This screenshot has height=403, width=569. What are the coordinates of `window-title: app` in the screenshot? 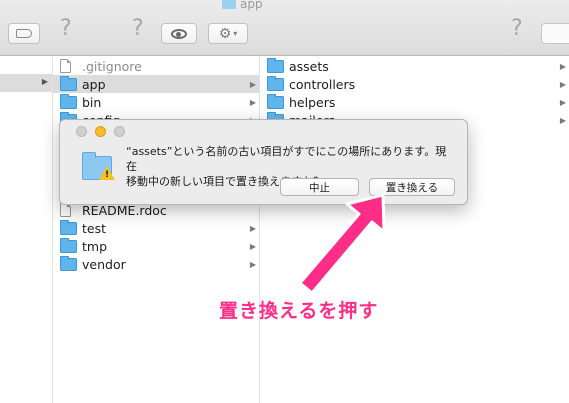 It's located at (242, 7).